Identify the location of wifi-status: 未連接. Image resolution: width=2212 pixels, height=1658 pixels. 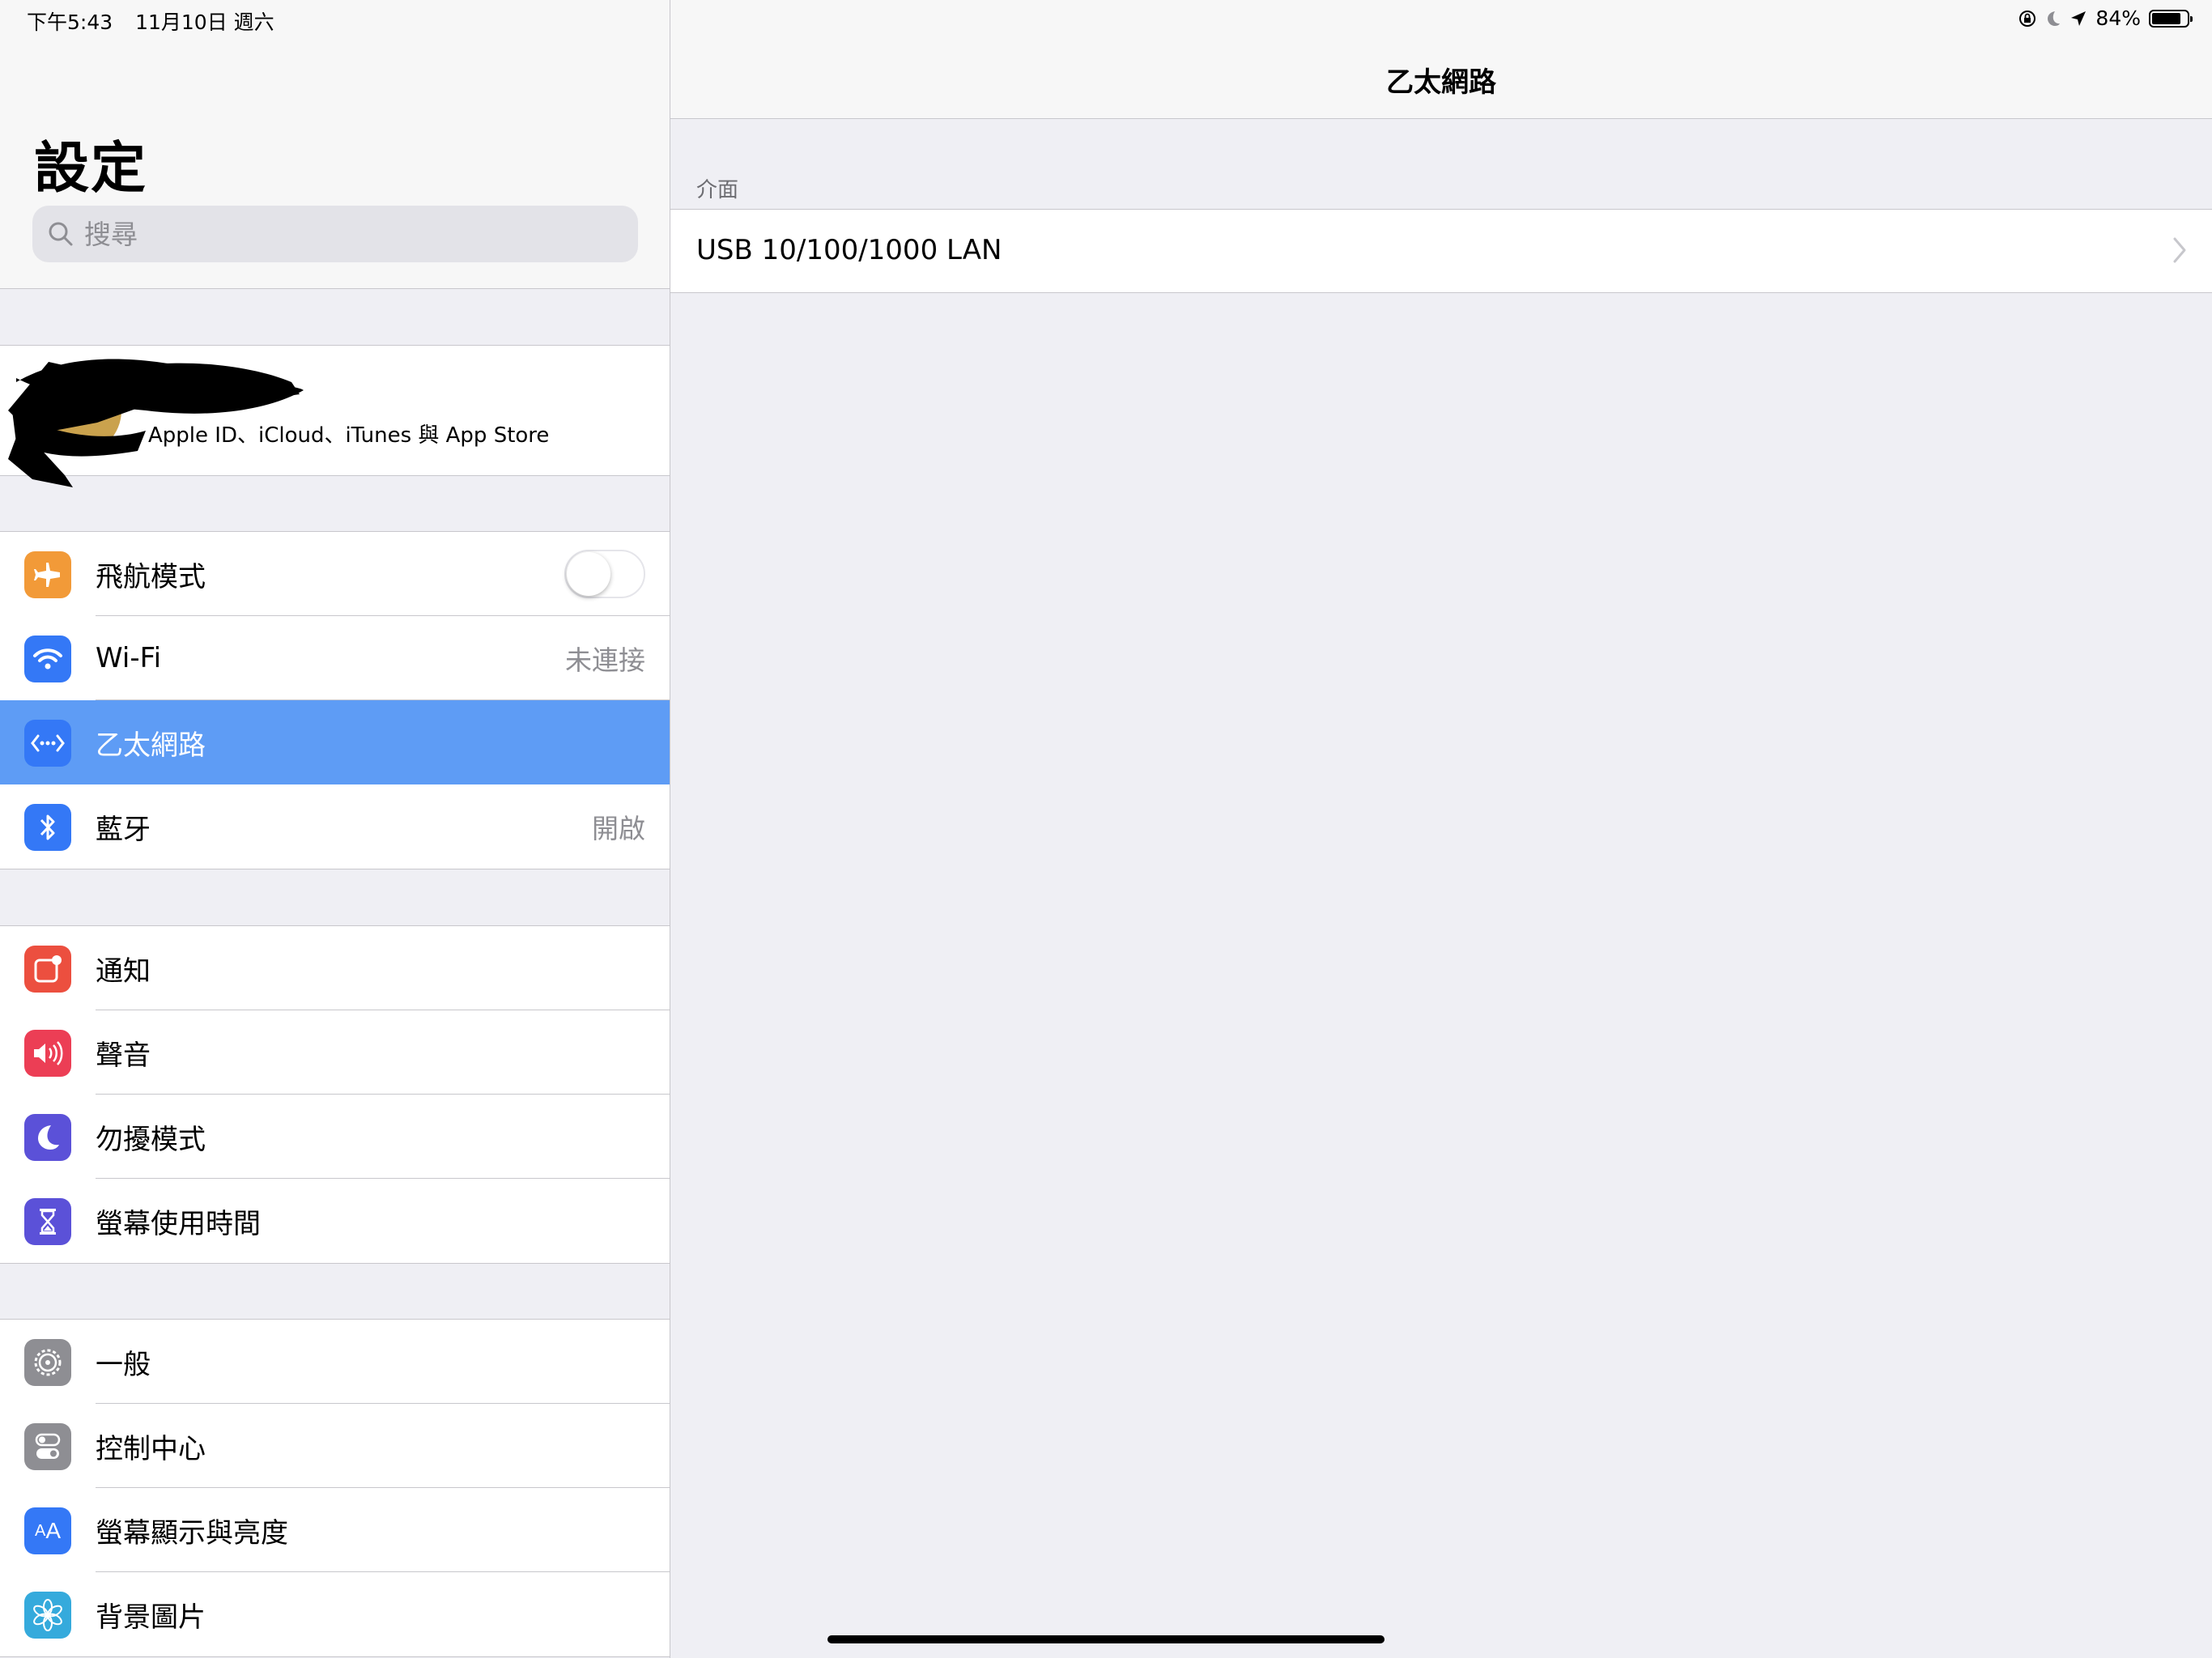
(605, 660).